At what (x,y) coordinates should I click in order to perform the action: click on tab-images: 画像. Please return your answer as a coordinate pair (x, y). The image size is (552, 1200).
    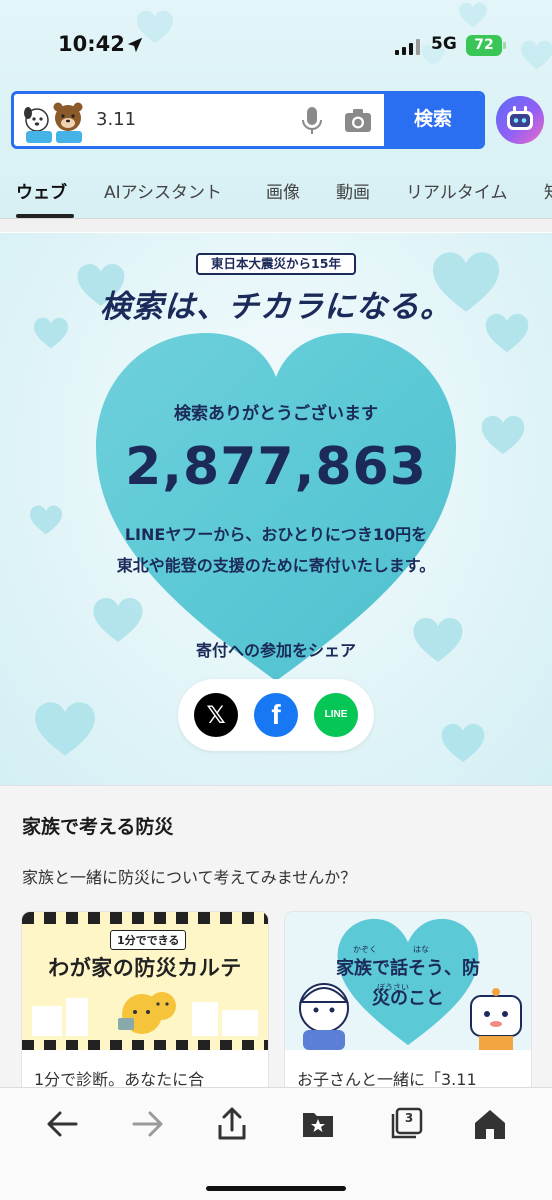
    Looking at the image, I should click on (283, 190).